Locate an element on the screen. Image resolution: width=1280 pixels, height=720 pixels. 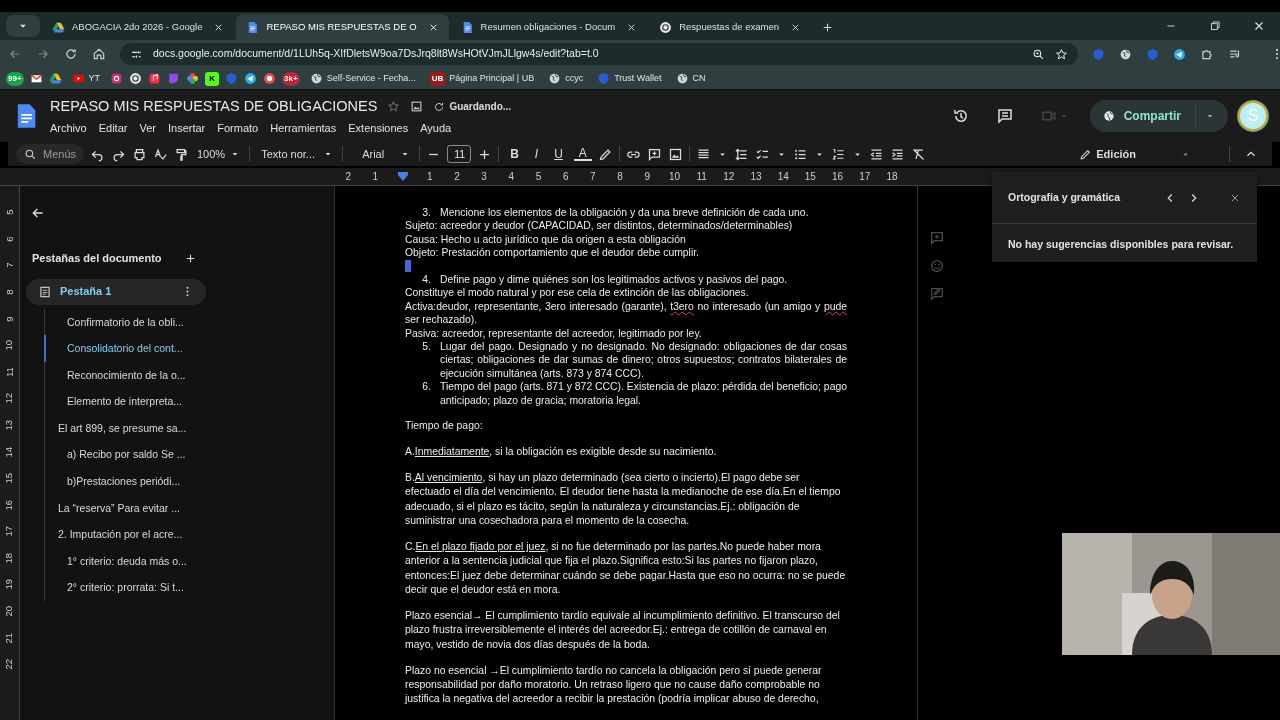
menu-item: Ver is located at coordinates (147, 128).